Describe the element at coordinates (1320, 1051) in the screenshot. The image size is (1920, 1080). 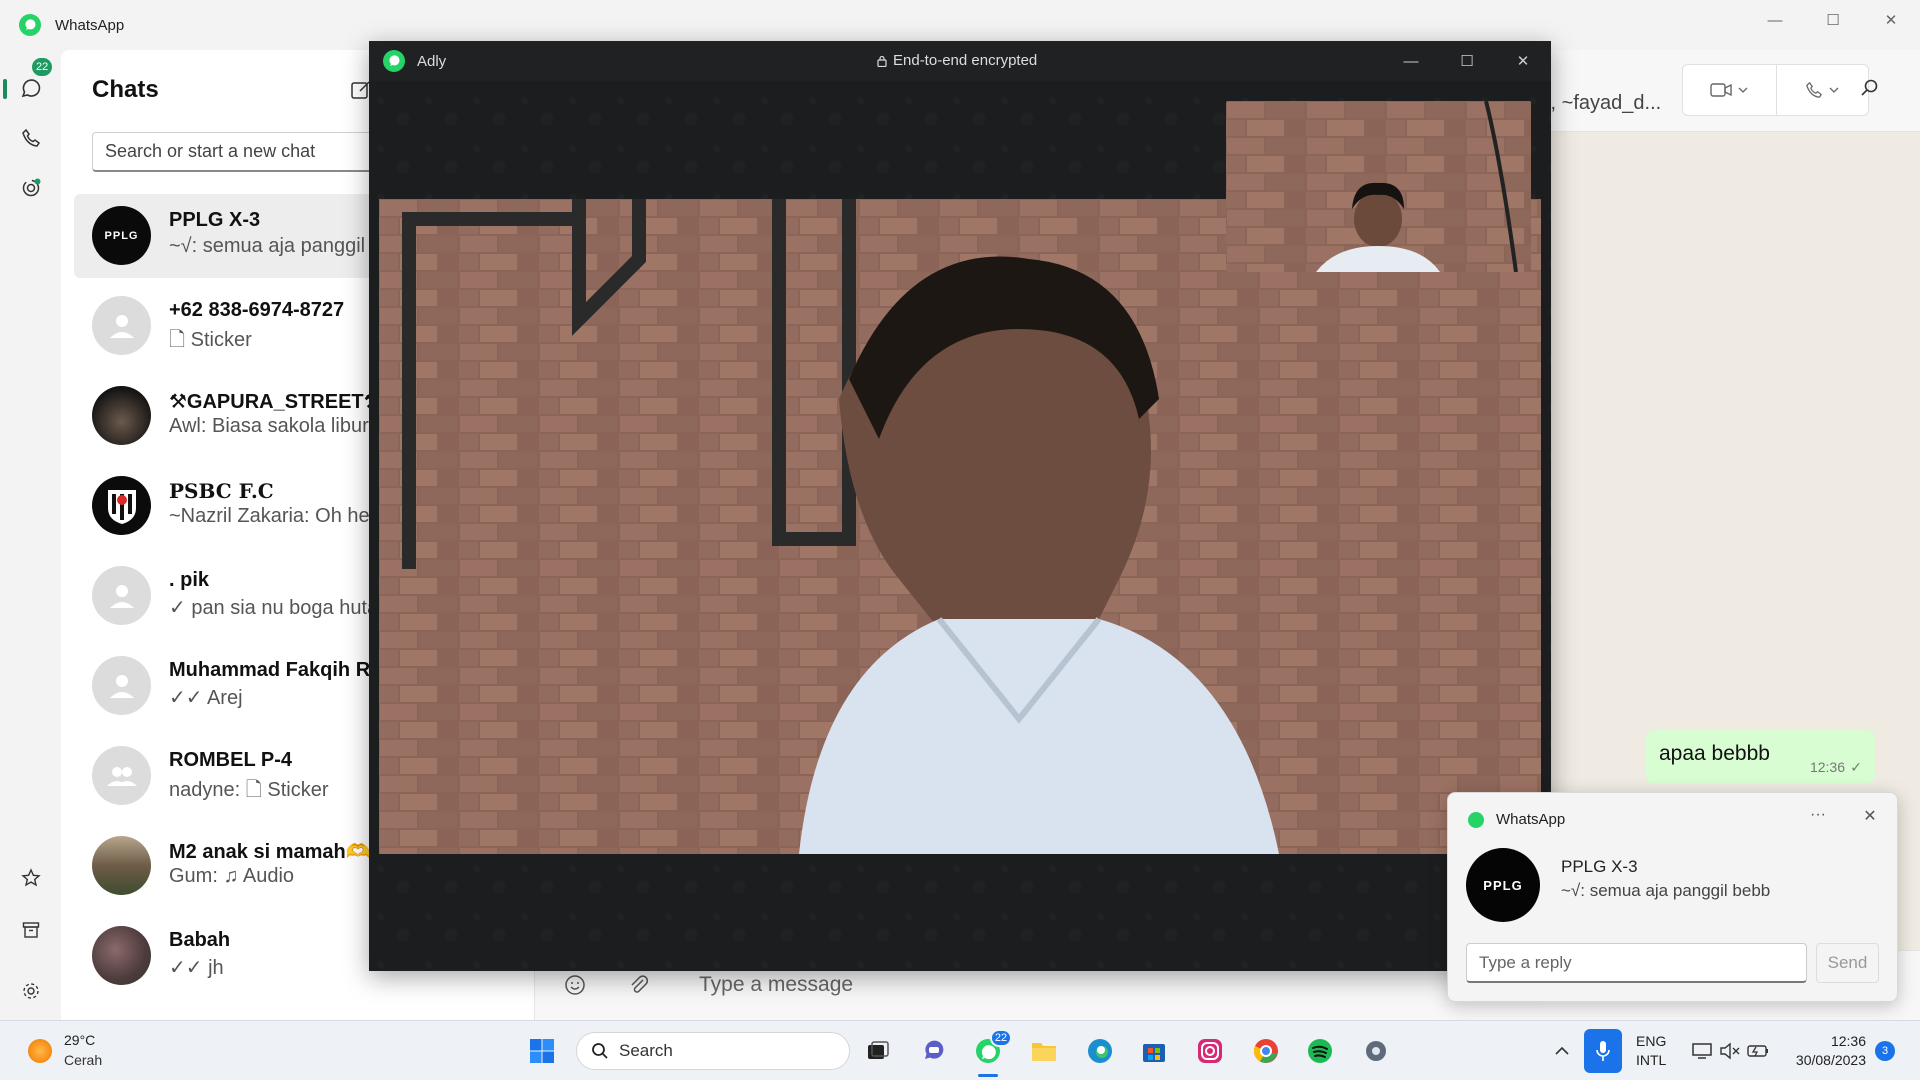
I see `spotify-icon` at that location.